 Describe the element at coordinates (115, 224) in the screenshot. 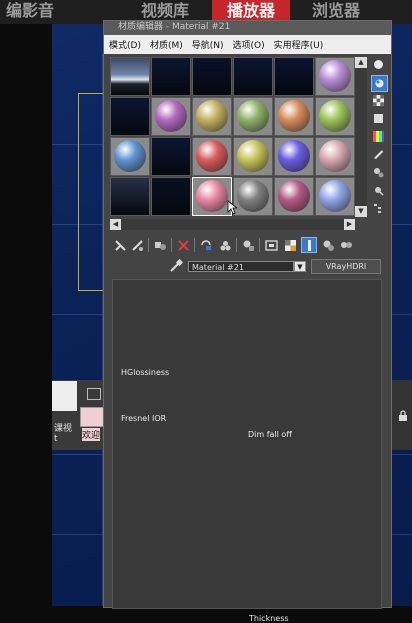

I see `scroll-left-icon: ◀` at that location.